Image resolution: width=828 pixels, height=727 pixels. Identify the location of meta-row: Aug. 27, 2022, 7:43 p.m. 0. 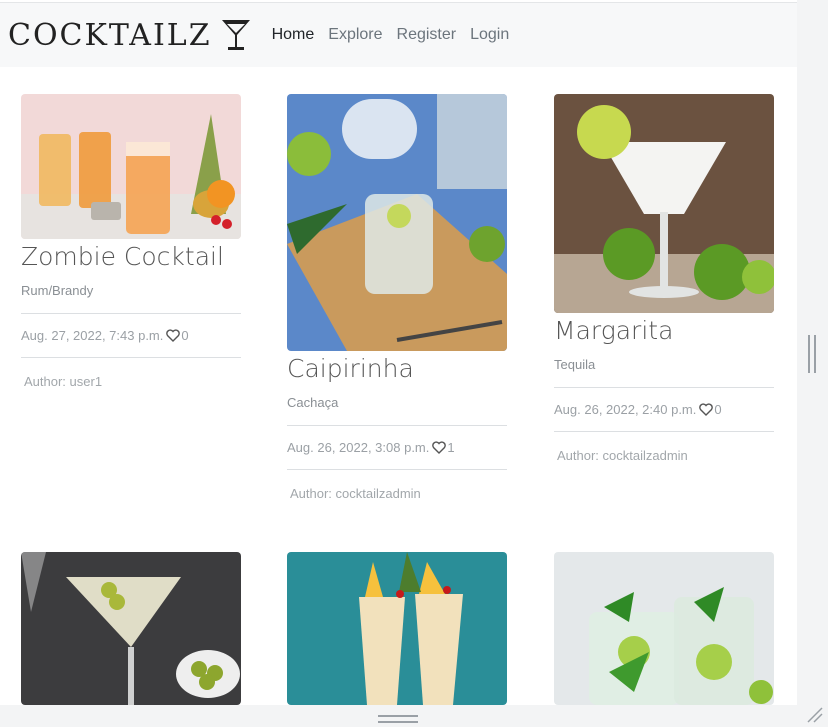
(131, 335).